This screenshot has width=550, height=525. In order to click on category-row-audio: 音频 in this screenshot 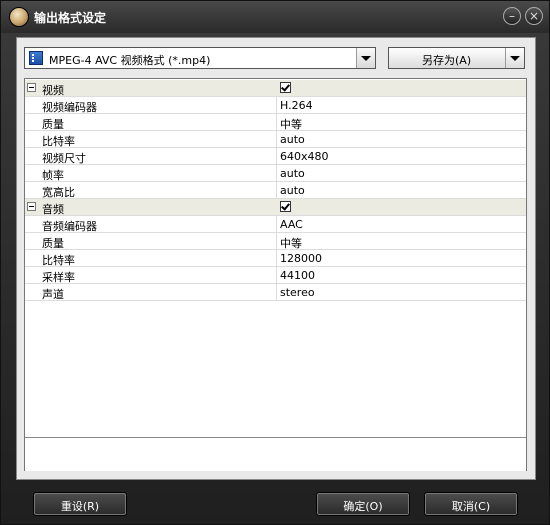, I will do `click(275, 207)`.